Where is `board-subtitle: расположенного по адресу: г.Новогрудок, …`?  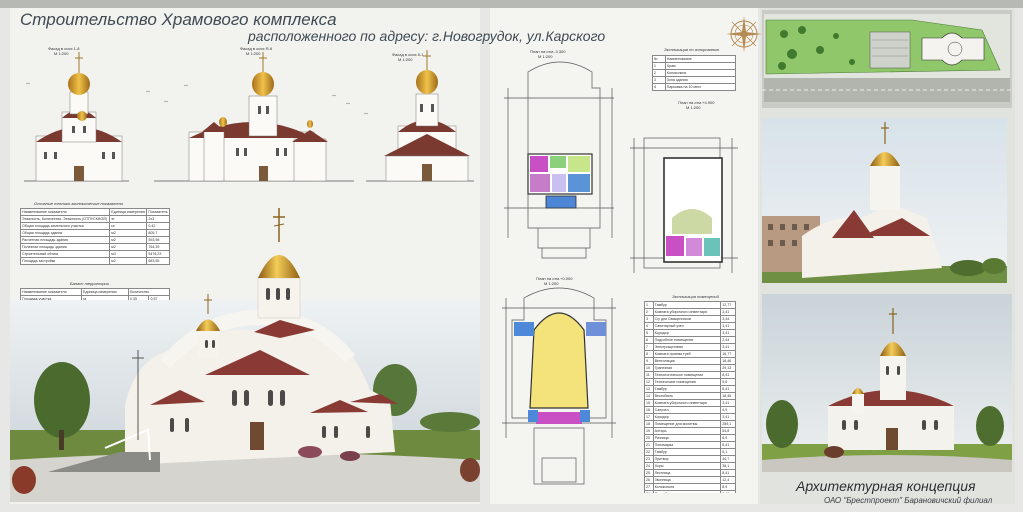 board-subtitle: расположенного по адресу: г.Новогрудок, … is located at coordinates (427, 36).